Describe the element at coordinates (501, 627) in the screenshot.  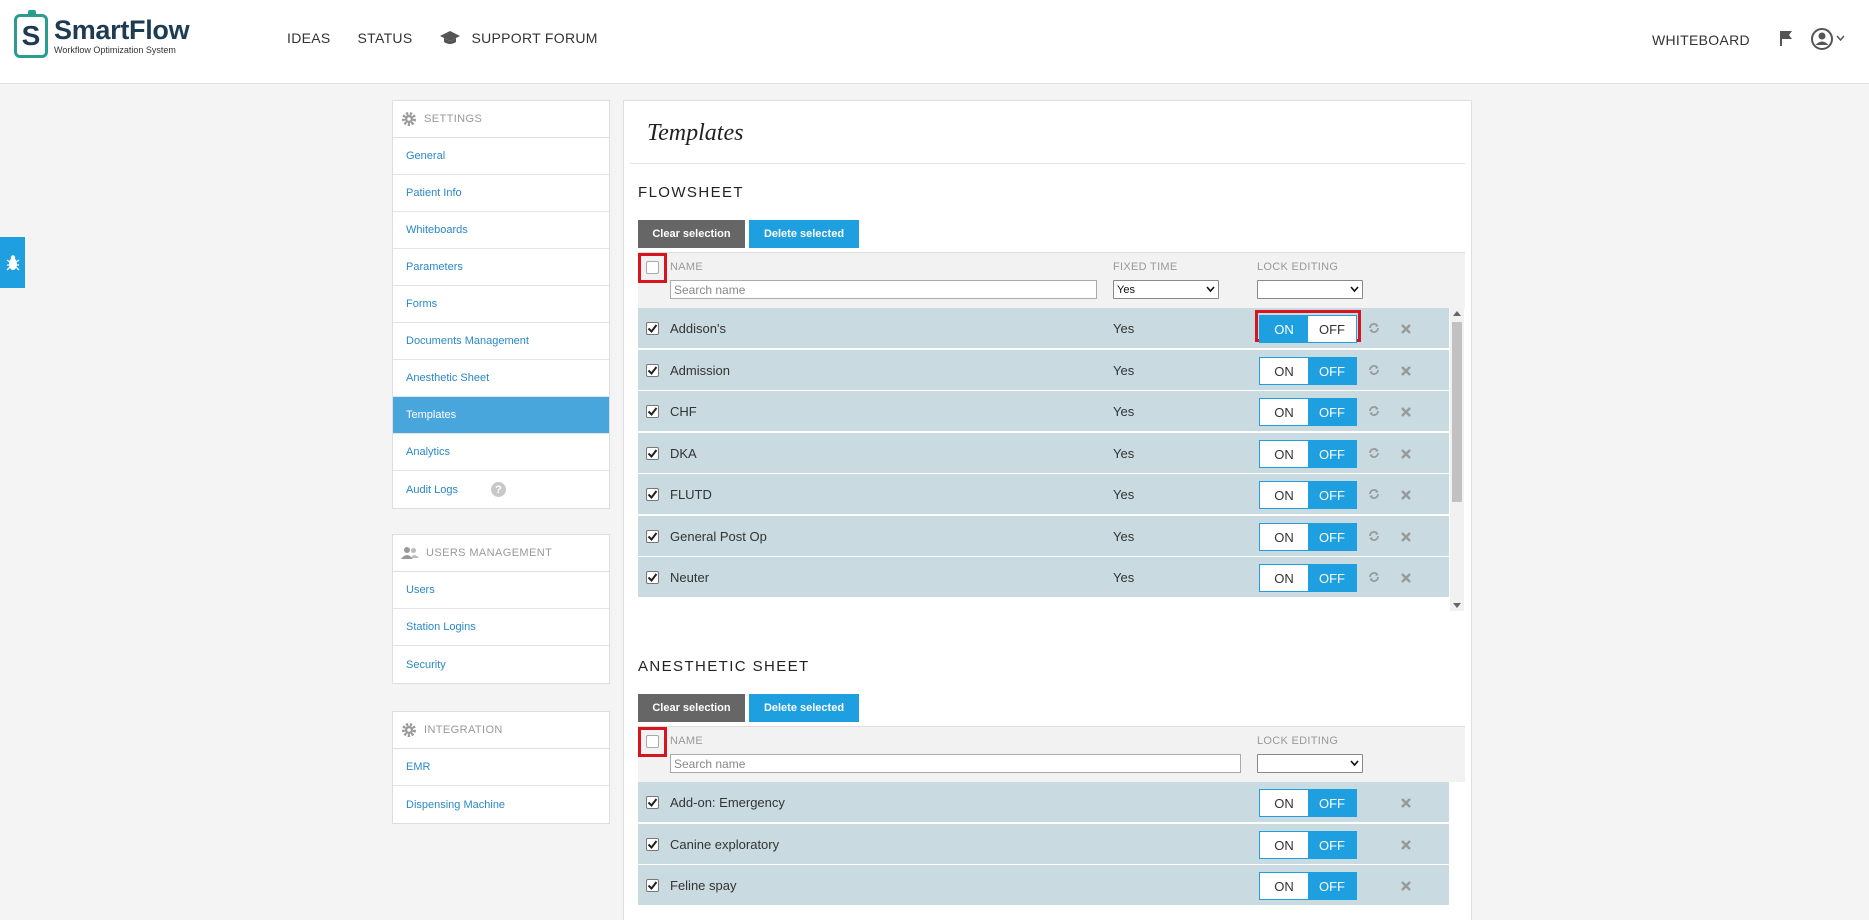
I see `sidebar-item-station-logins: Station Logins` at that location.